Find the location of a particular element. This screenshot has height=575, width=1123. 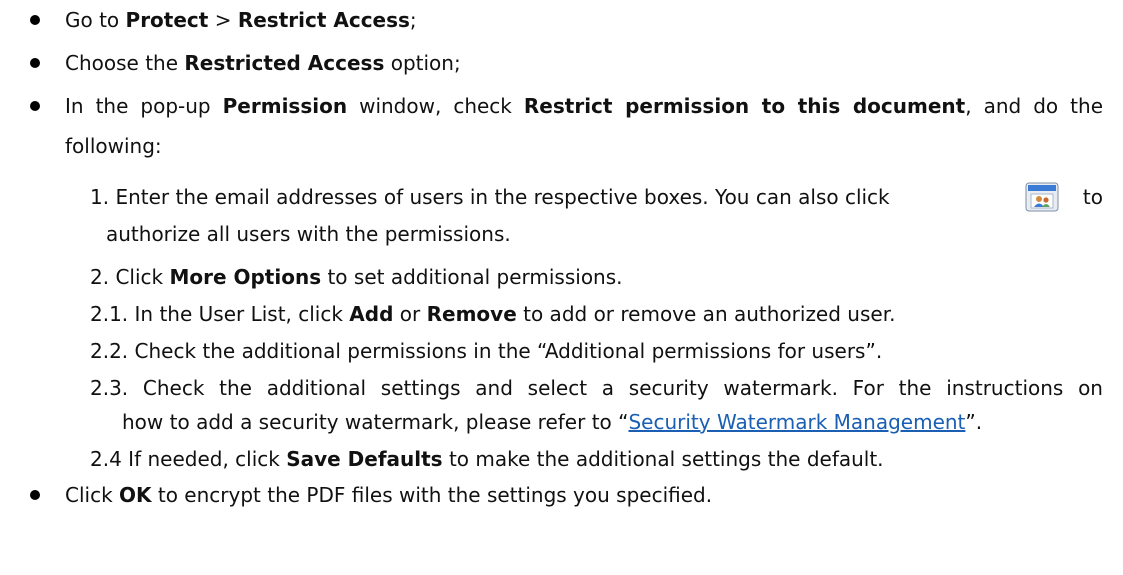

bold-protect: Protect is located at coordinates (167, 20).